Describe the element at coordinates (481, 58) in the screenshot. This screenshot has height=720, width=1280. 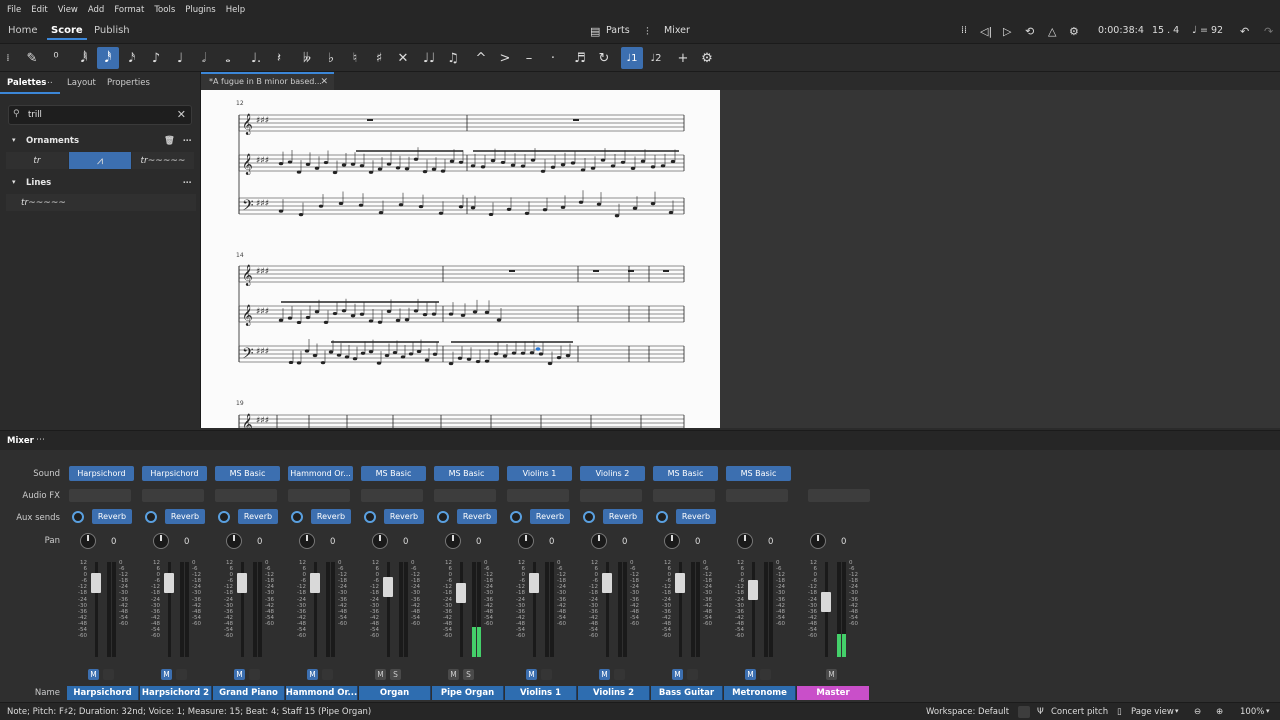
I see `marcato-icon: ^` at that location.